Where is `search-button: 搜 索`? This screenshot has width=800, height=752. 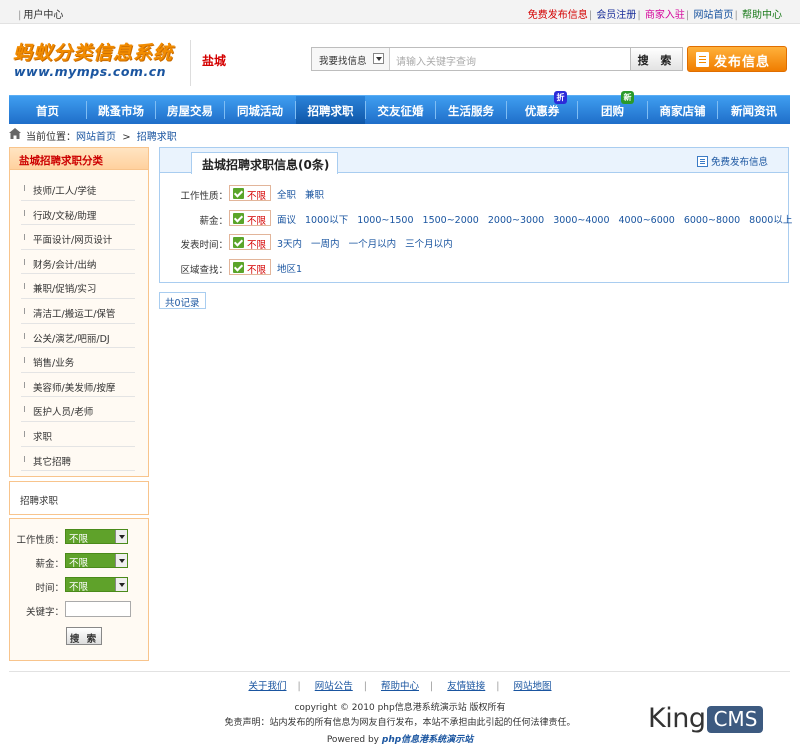 search-button: 搜 索 is located at coordinates (656, 59).